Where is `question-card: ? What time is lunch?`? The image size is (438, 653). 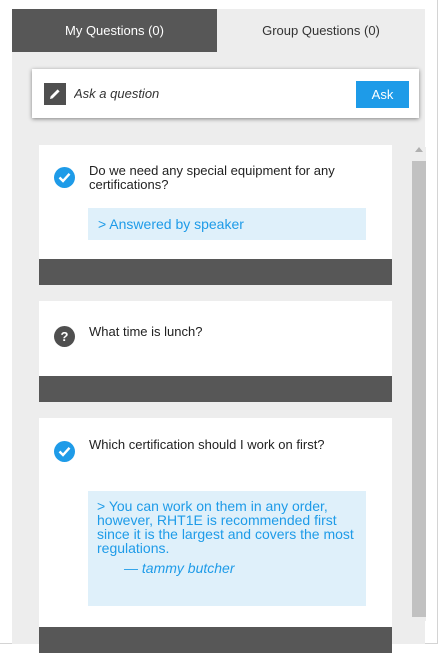 question-card: ? What time is lunch? is located at coordinates (215, 351).